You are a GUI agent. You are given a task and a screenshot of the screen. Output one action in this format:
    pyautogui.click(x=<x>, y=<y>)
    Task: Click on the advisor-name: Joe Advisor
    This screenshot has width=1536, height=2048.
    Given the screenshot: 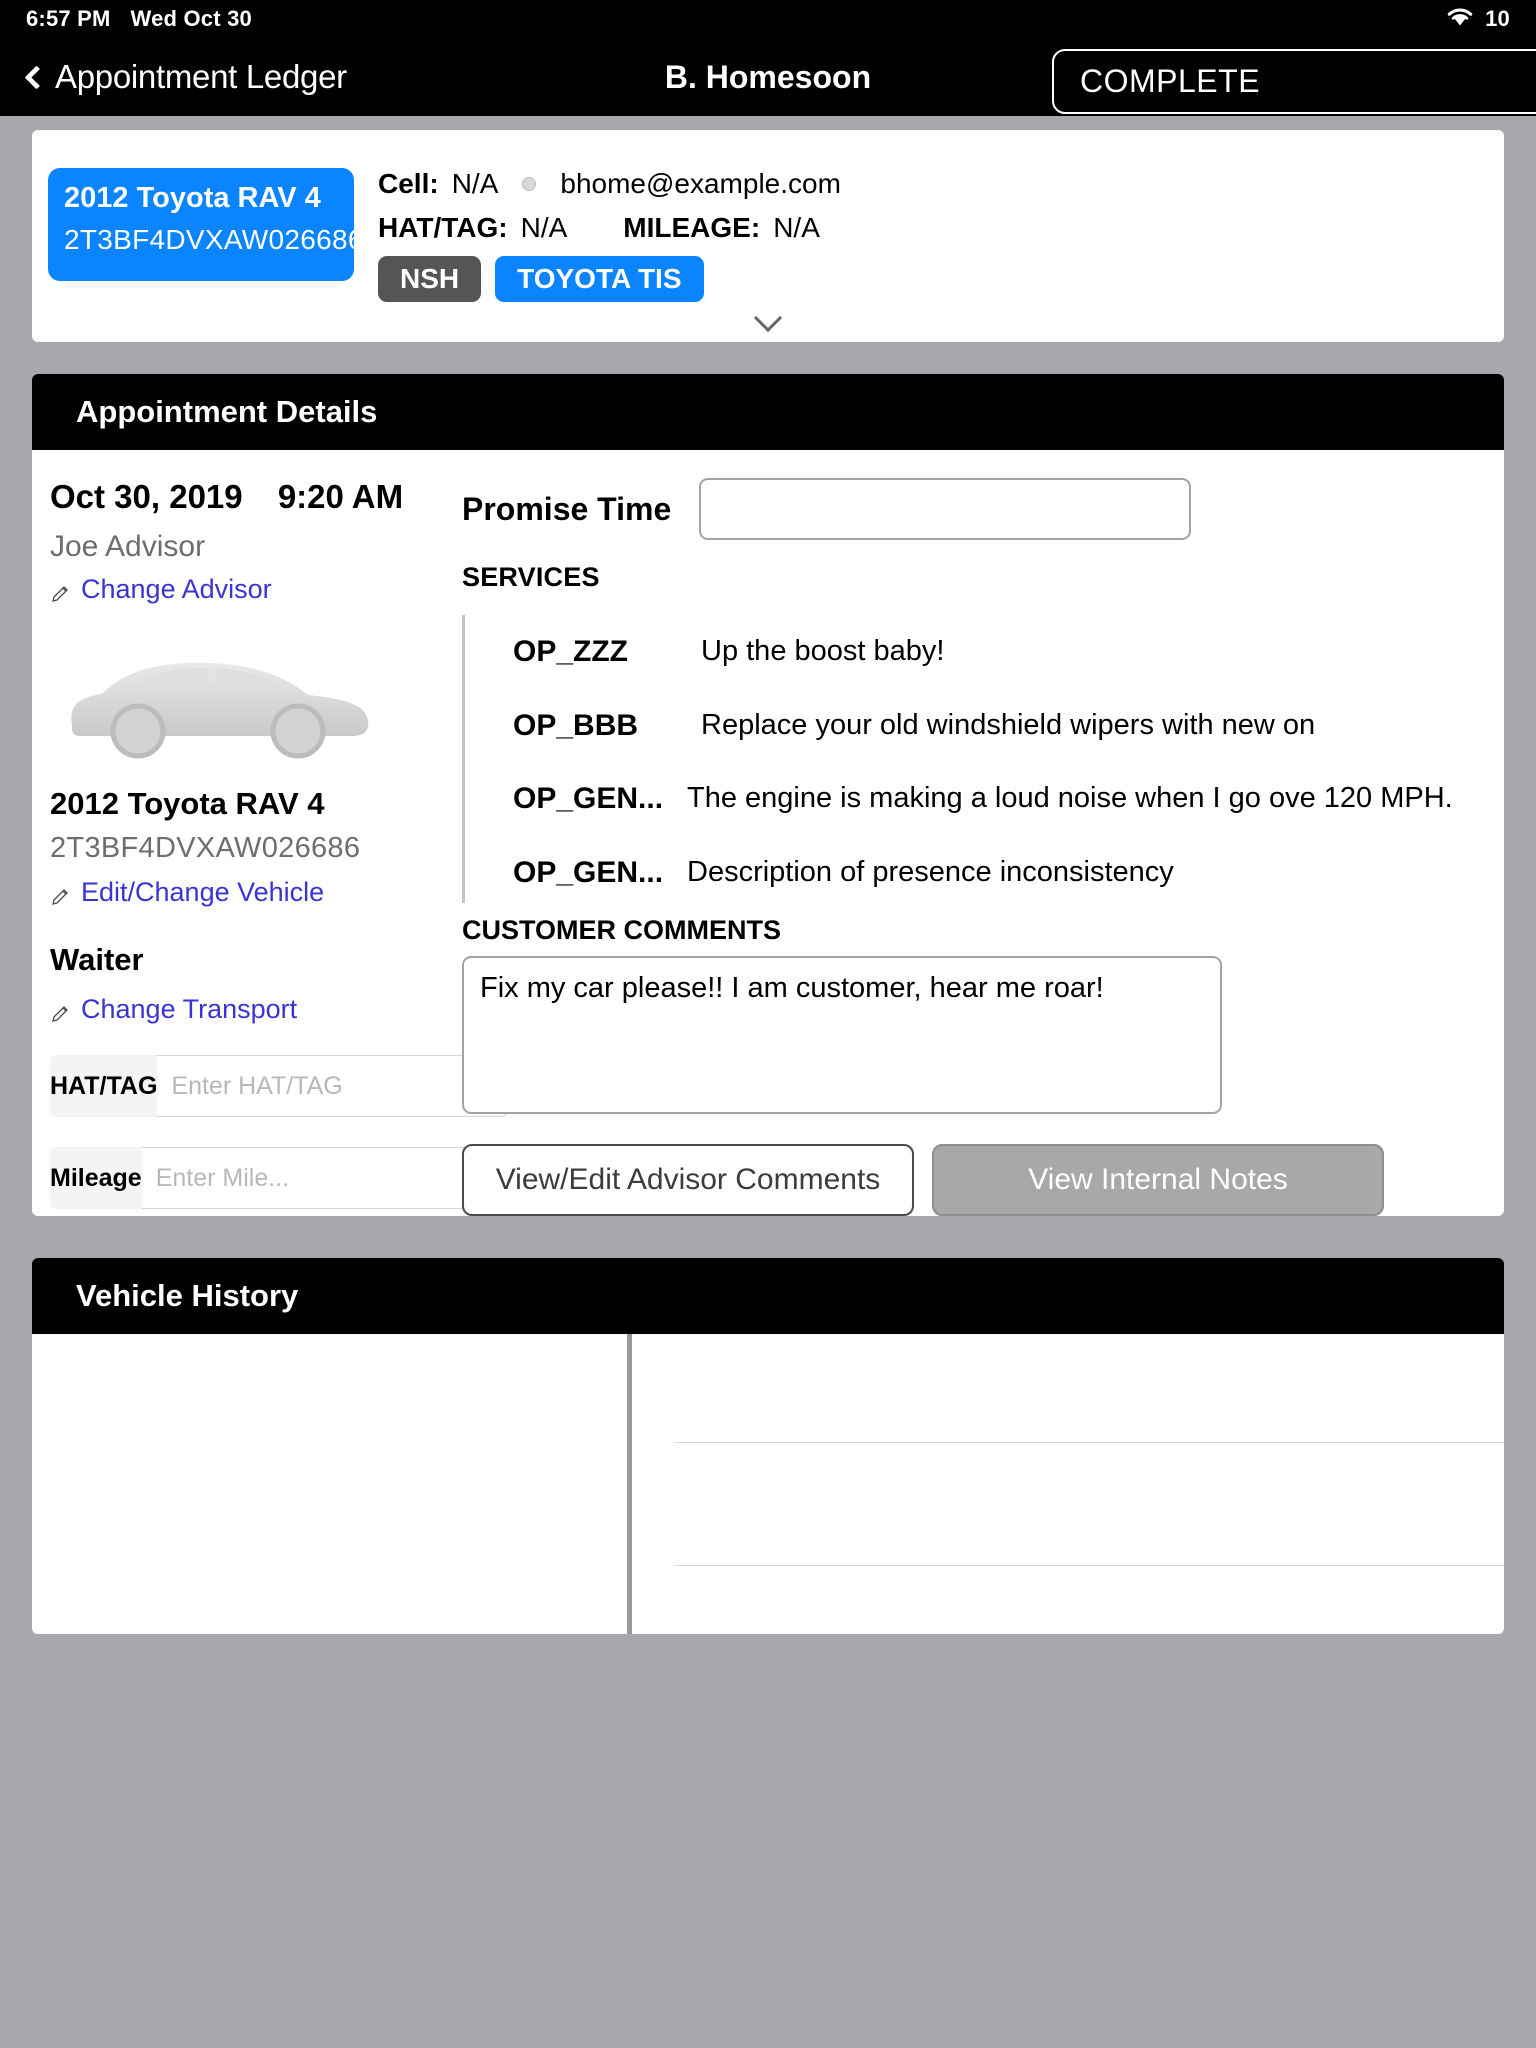 What is the action you would take?
    pyautogui.click(x=128, y=546)
    